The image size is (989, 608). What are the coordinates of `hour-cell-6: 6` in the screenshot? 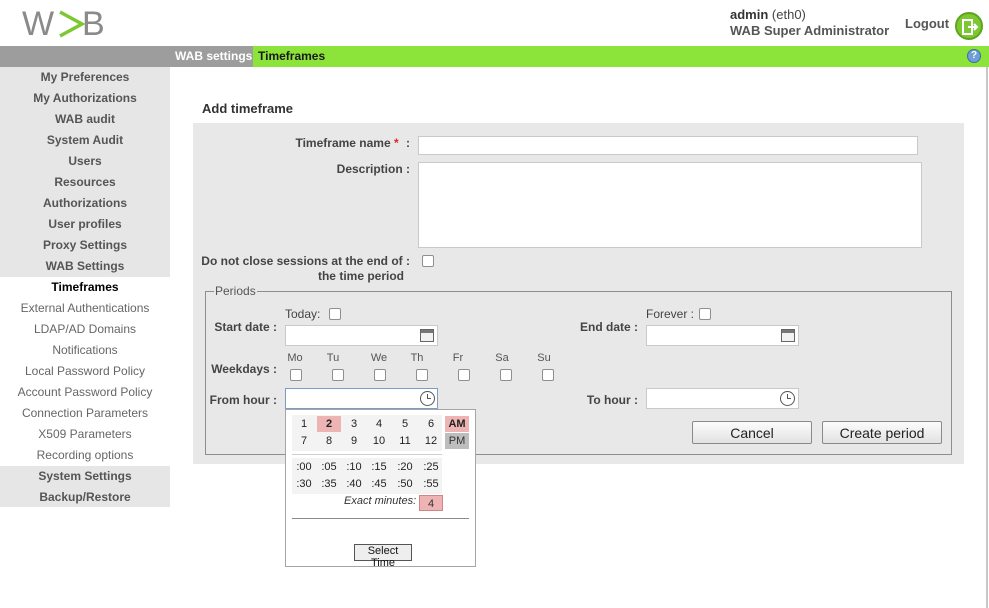 It's located at (431, 424).